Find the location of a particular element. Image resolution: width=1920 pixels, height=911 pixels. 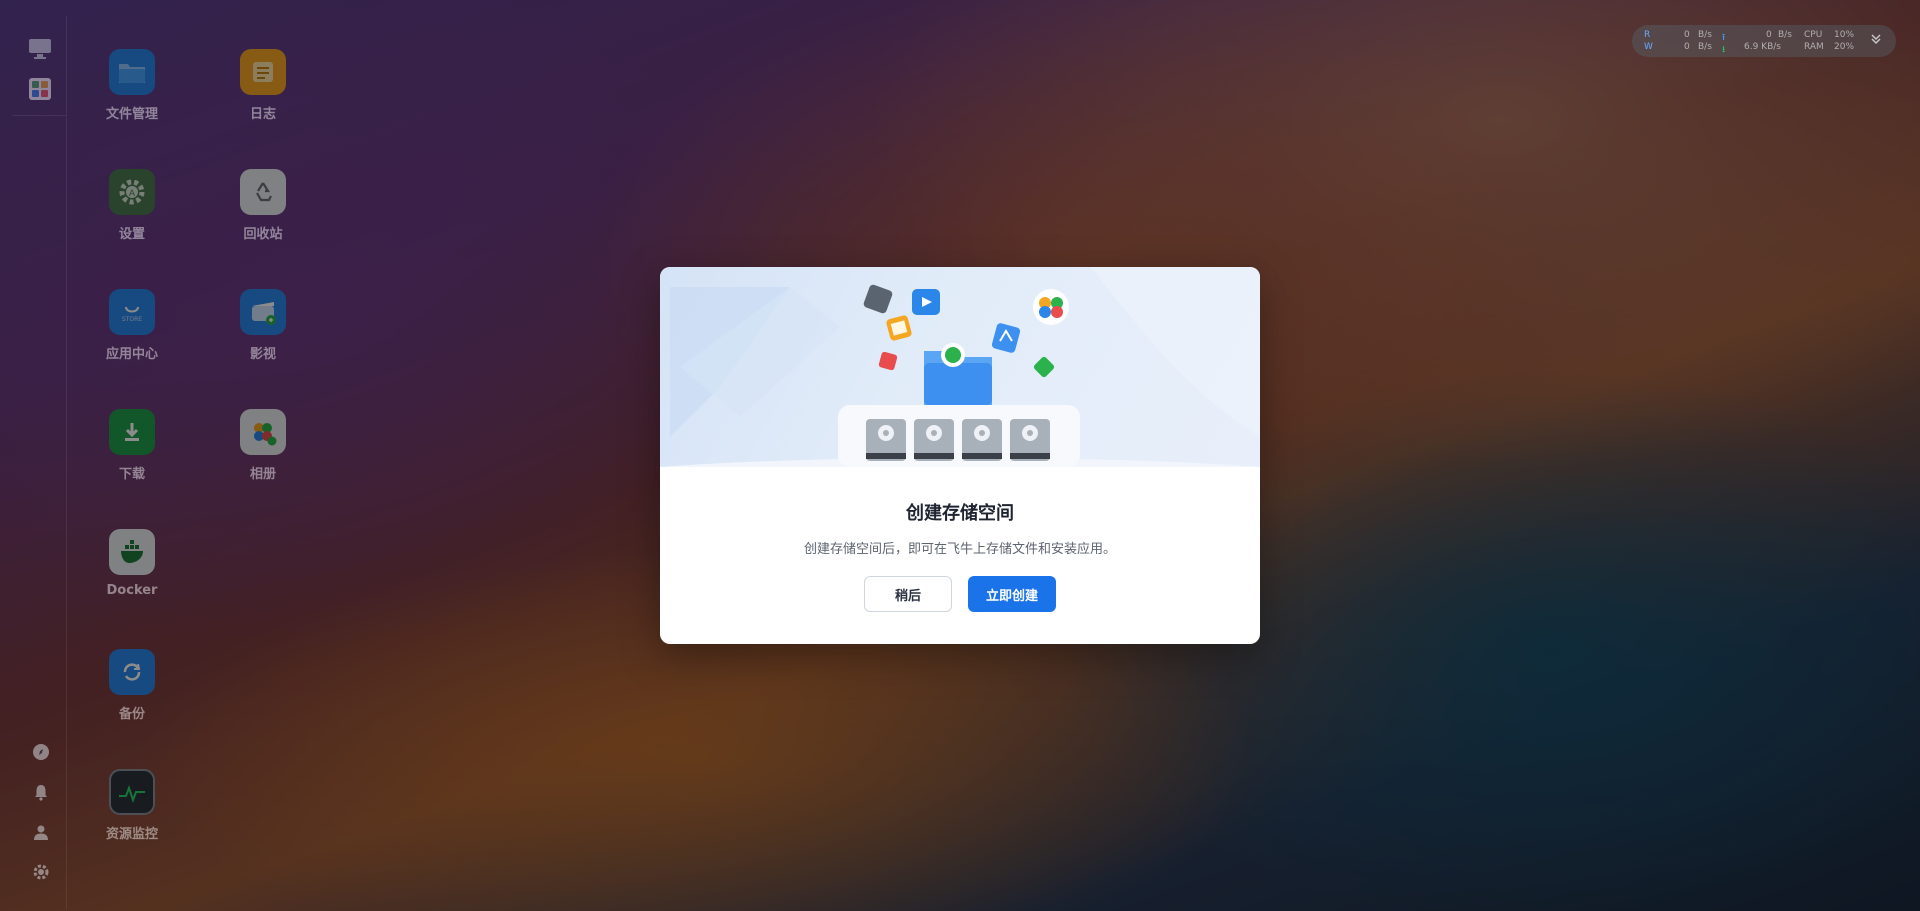

dock-divider is located at coordinates (39, 115).